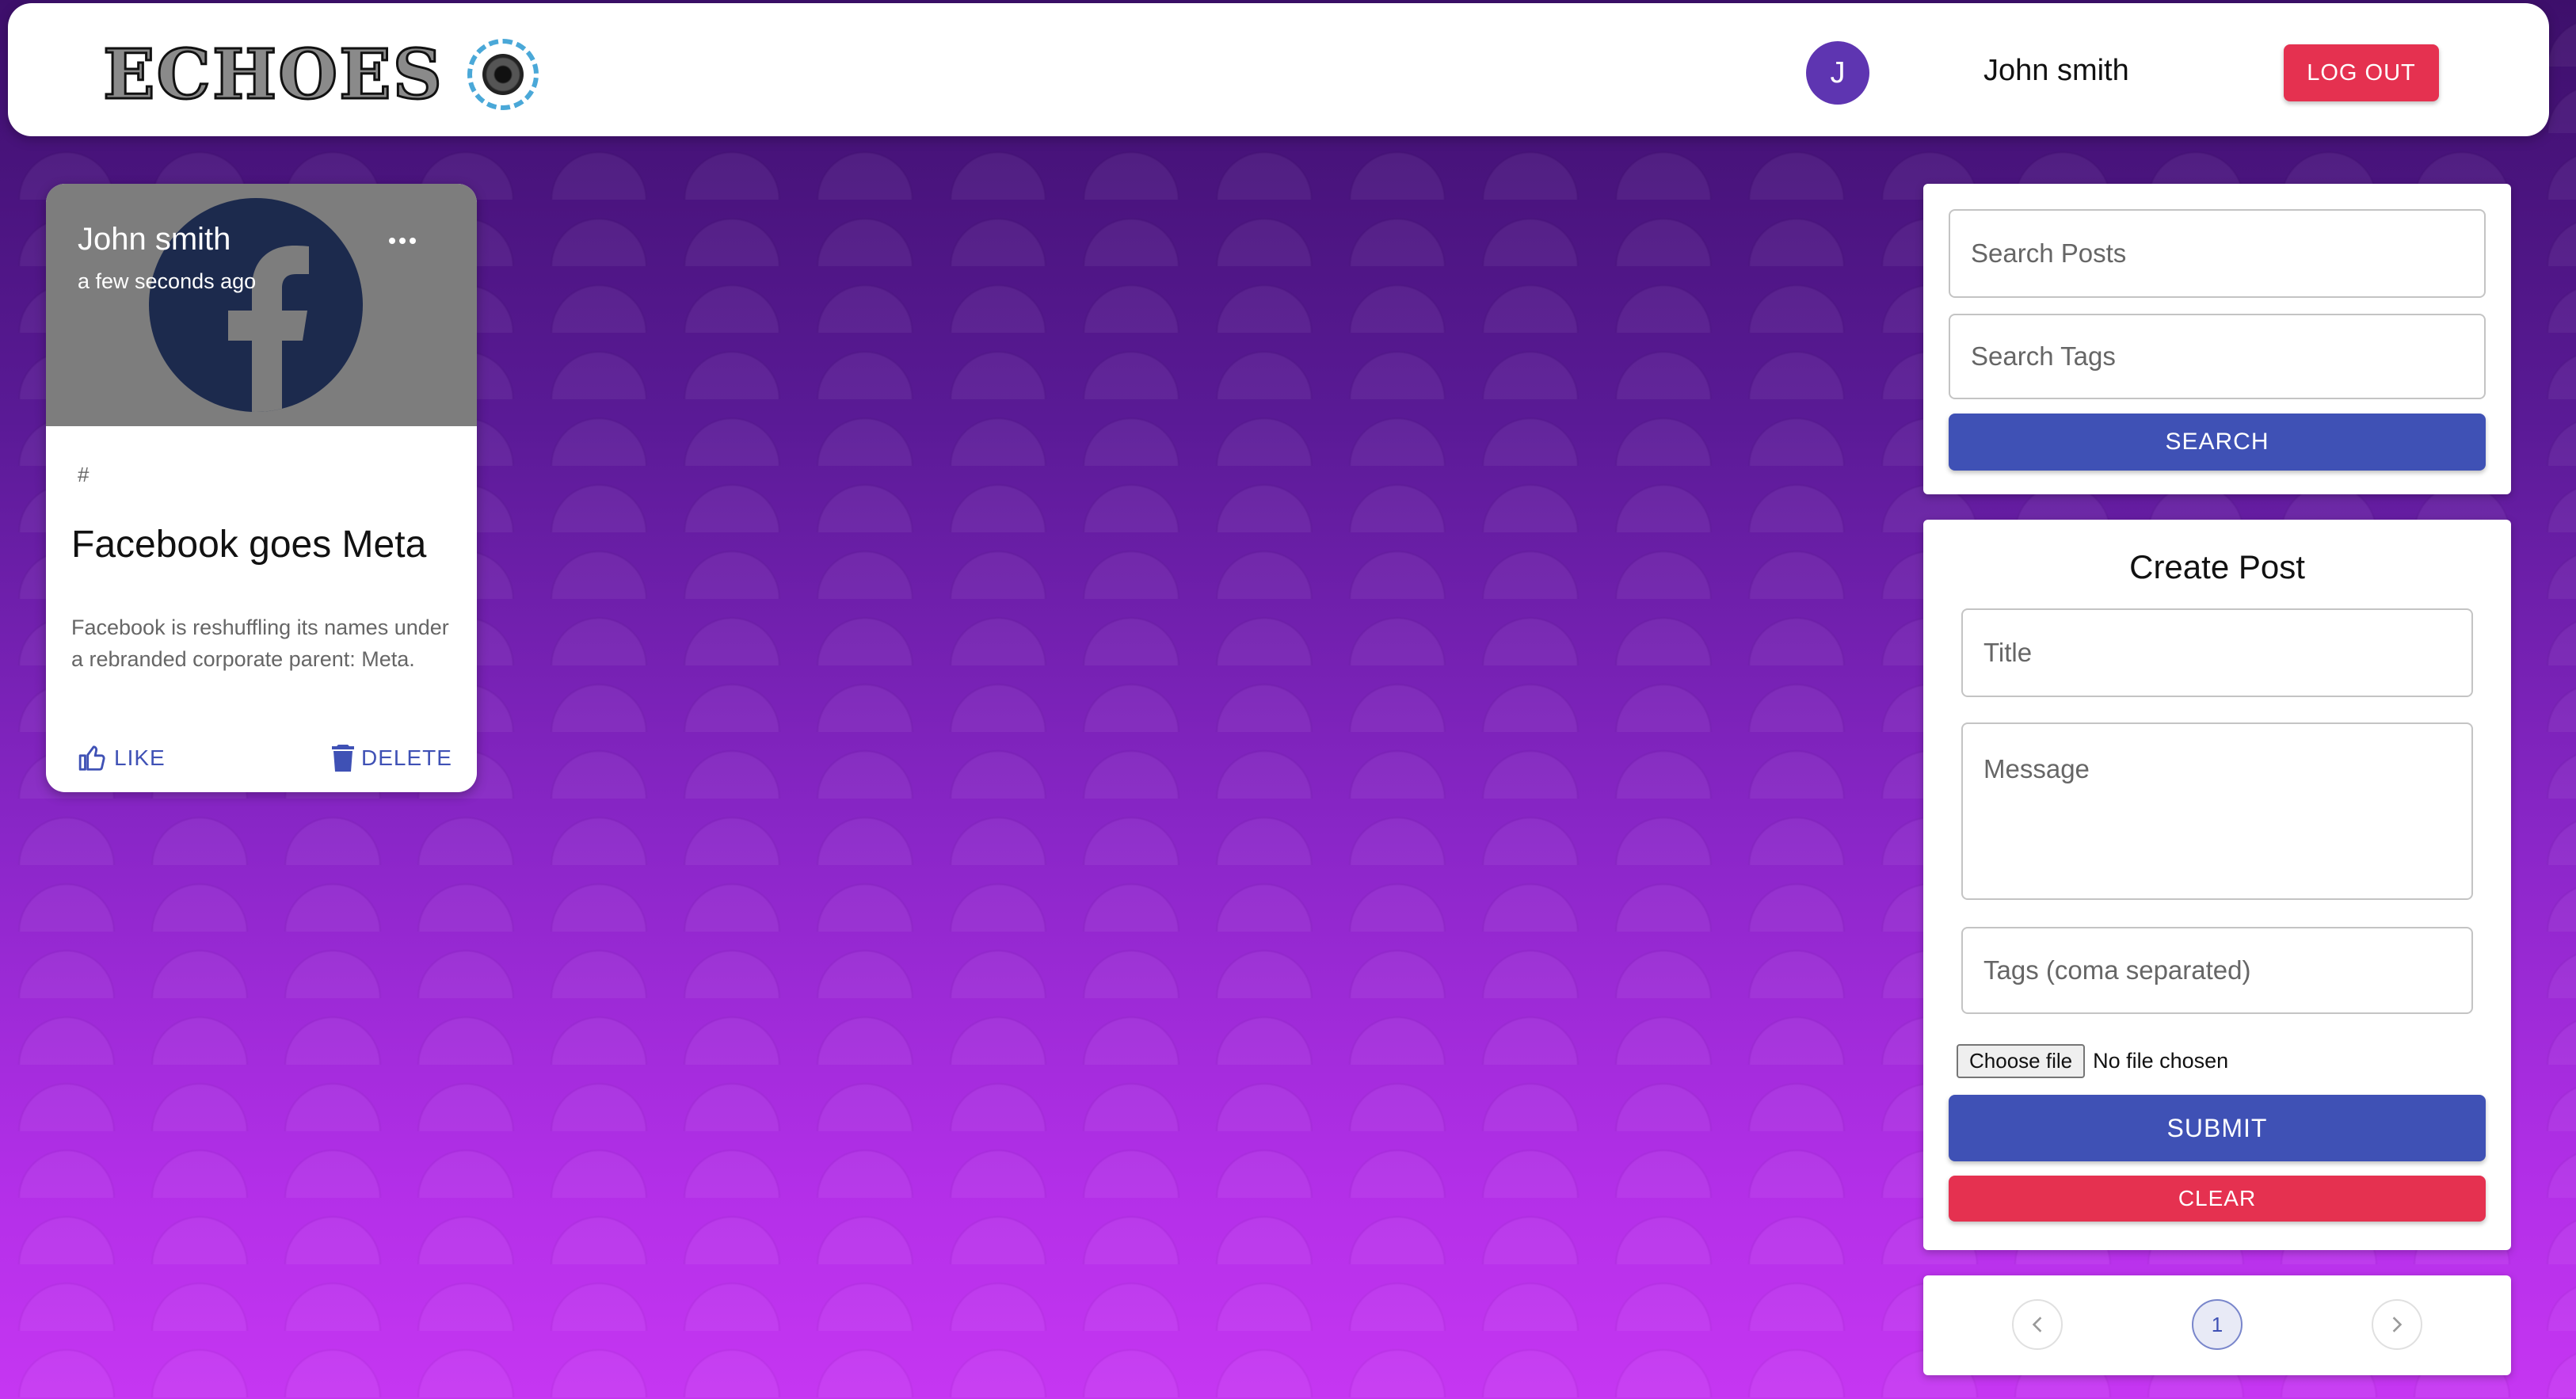 The image size is (2576, 1399). What do you see at coordinates (92, 758) in the screenshot?
I see `thumb-up-icon` at bounding box center [92, 758].